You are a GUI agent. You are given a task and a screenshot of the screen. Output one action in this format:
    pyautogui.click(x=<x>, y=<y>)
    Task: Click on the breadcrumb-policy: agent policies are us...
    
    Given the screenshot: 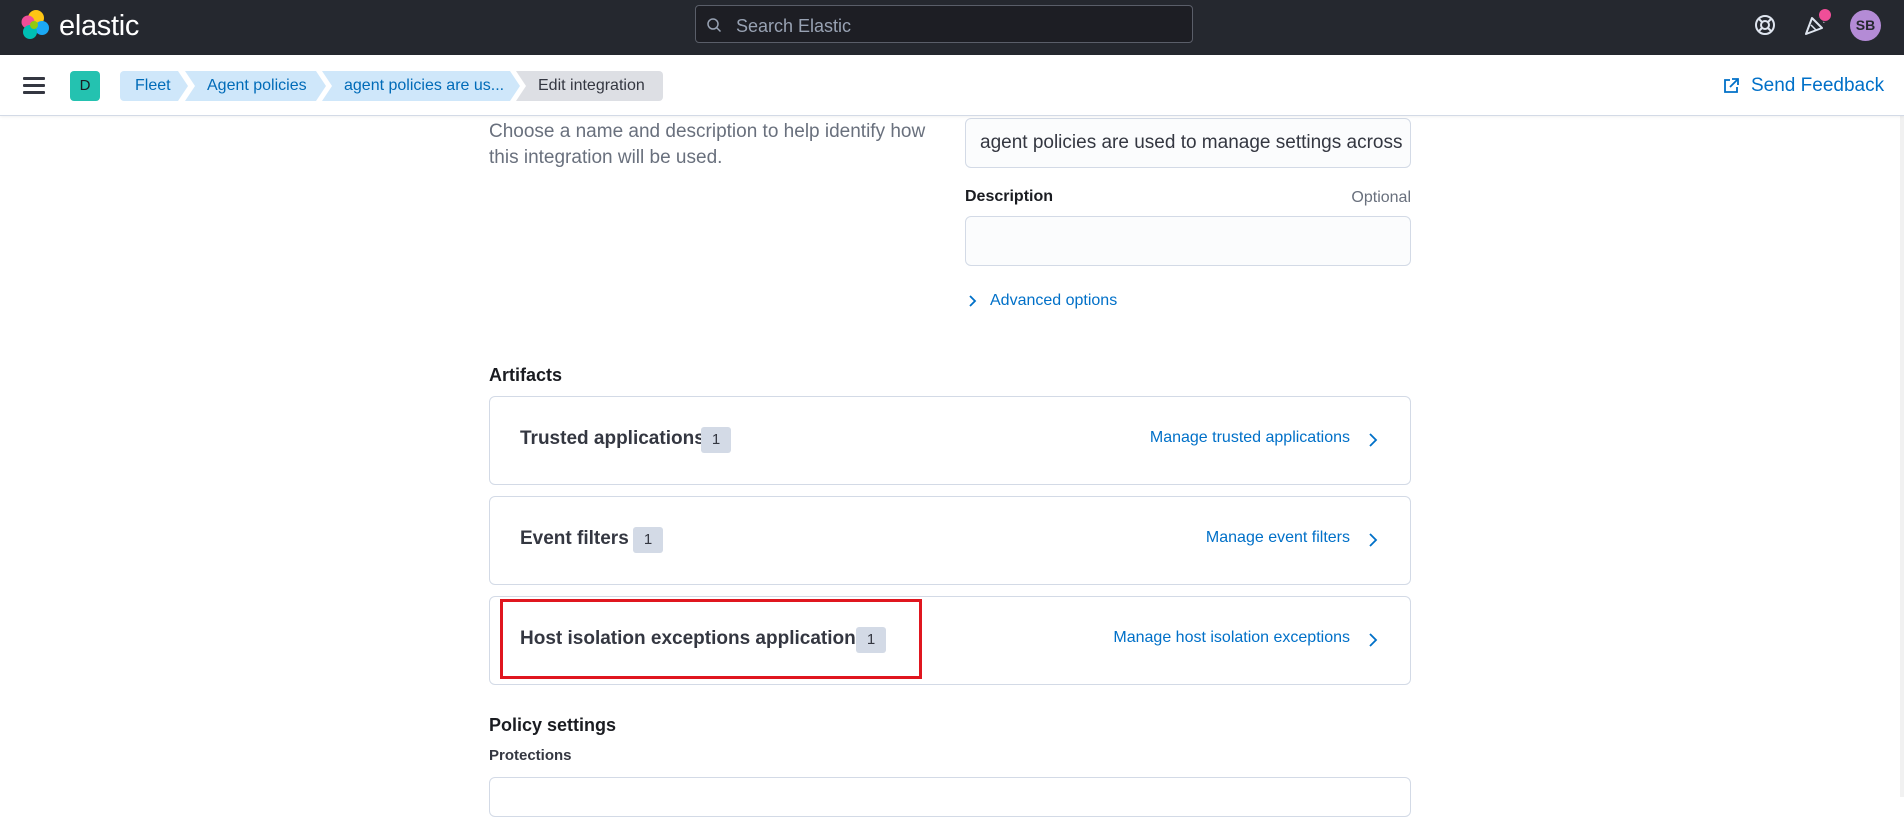 What is the action you would take?
    pyautogui.click(x=421, y=86)
    